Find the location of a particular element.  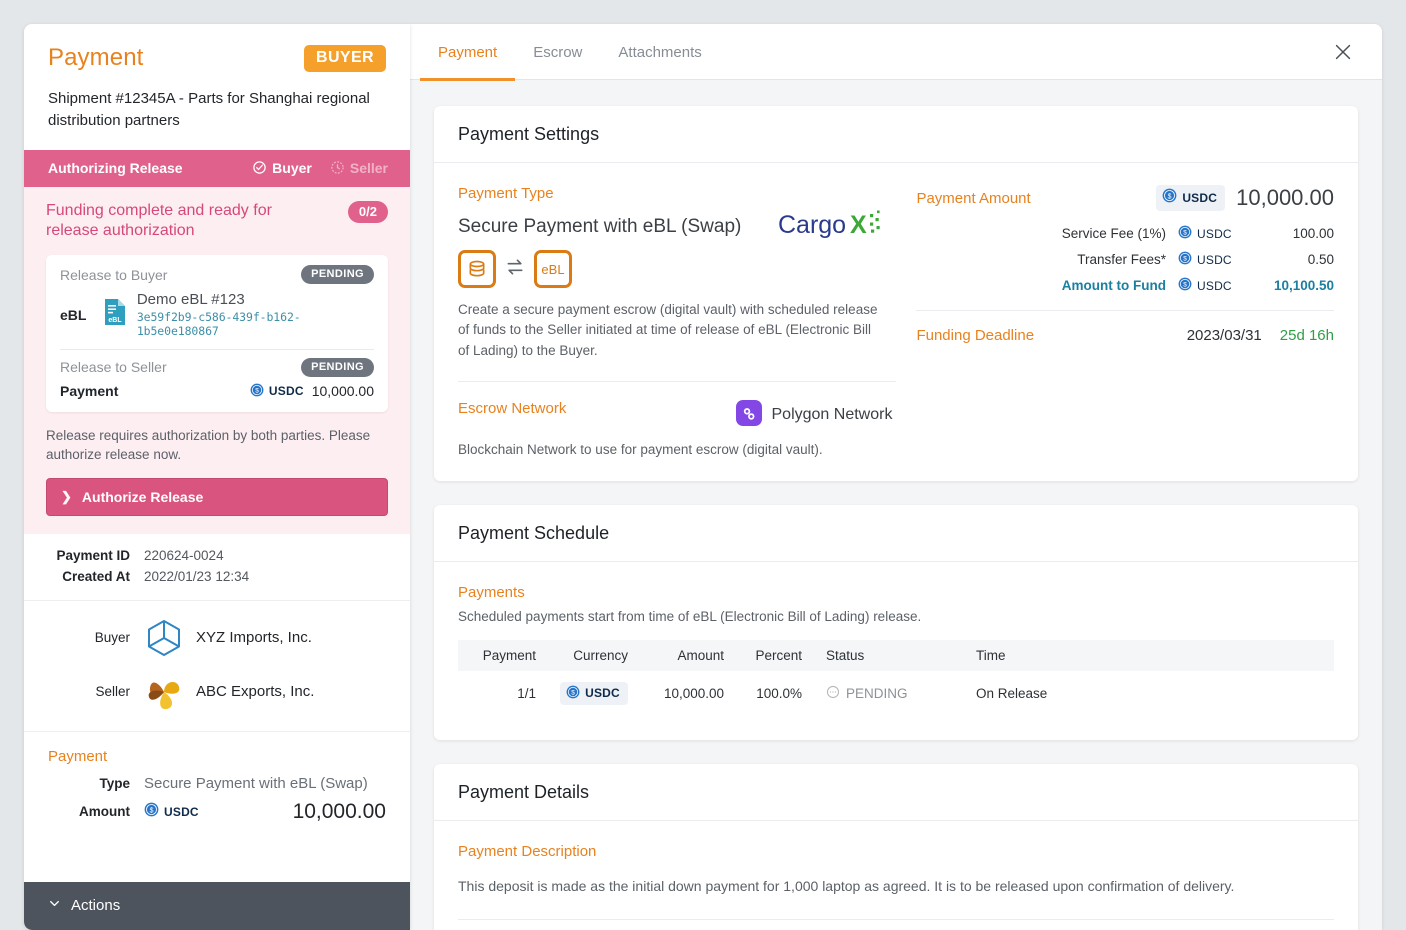

cell-payment: 1/1 is located at coordinates (526, 693).